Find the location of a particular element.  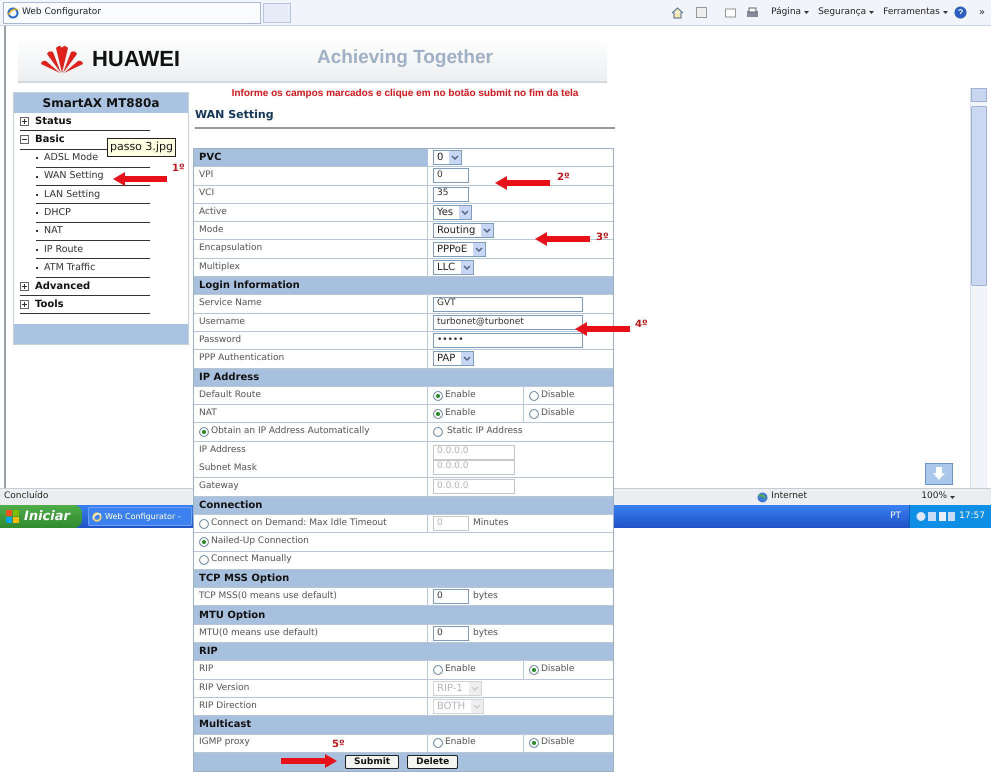

input-field: ••••• is located at coordinates (508, 340).